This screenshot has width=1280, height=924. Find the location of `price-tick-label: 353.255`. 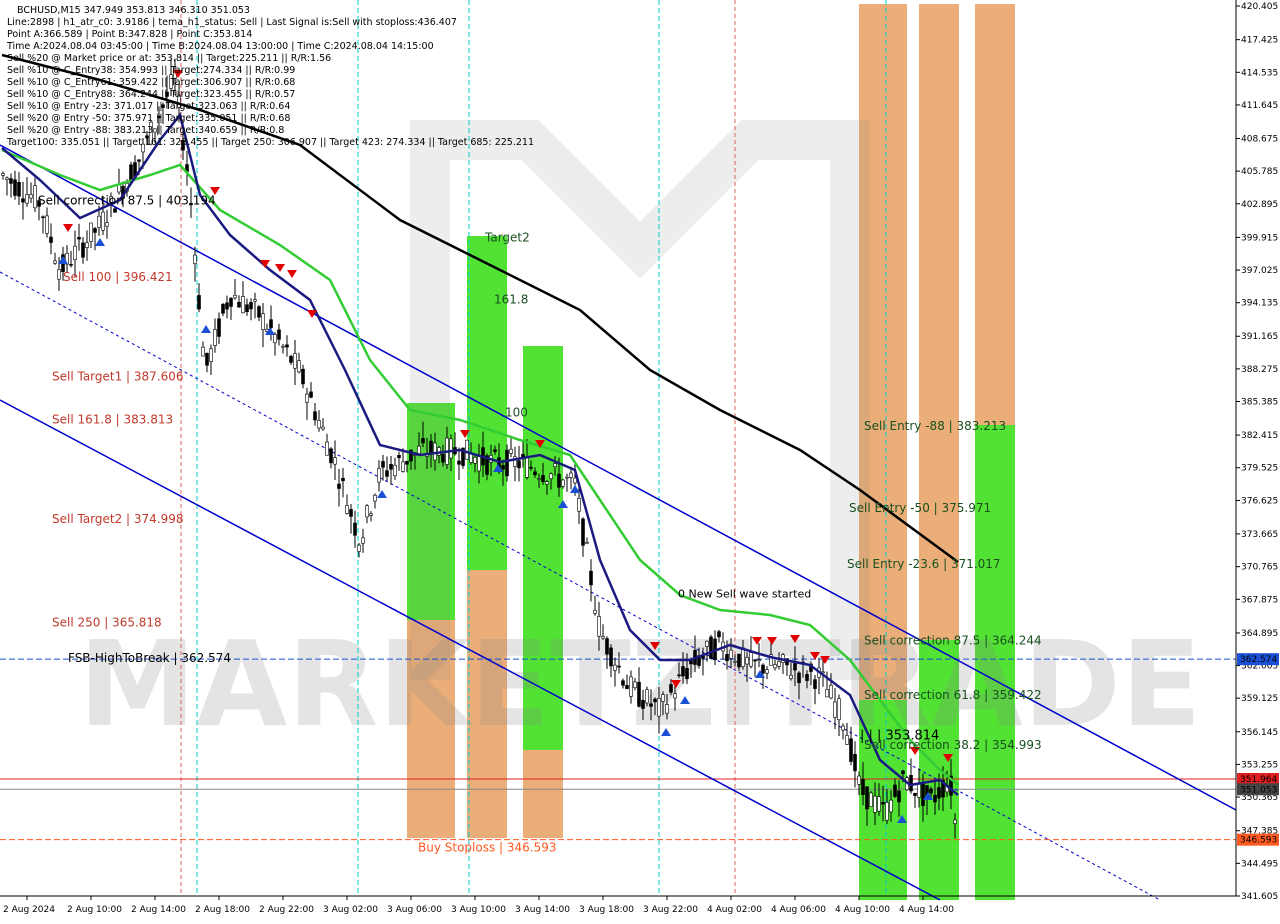

price-tick-label: 353.255 is located at coordinates (1259, 765).